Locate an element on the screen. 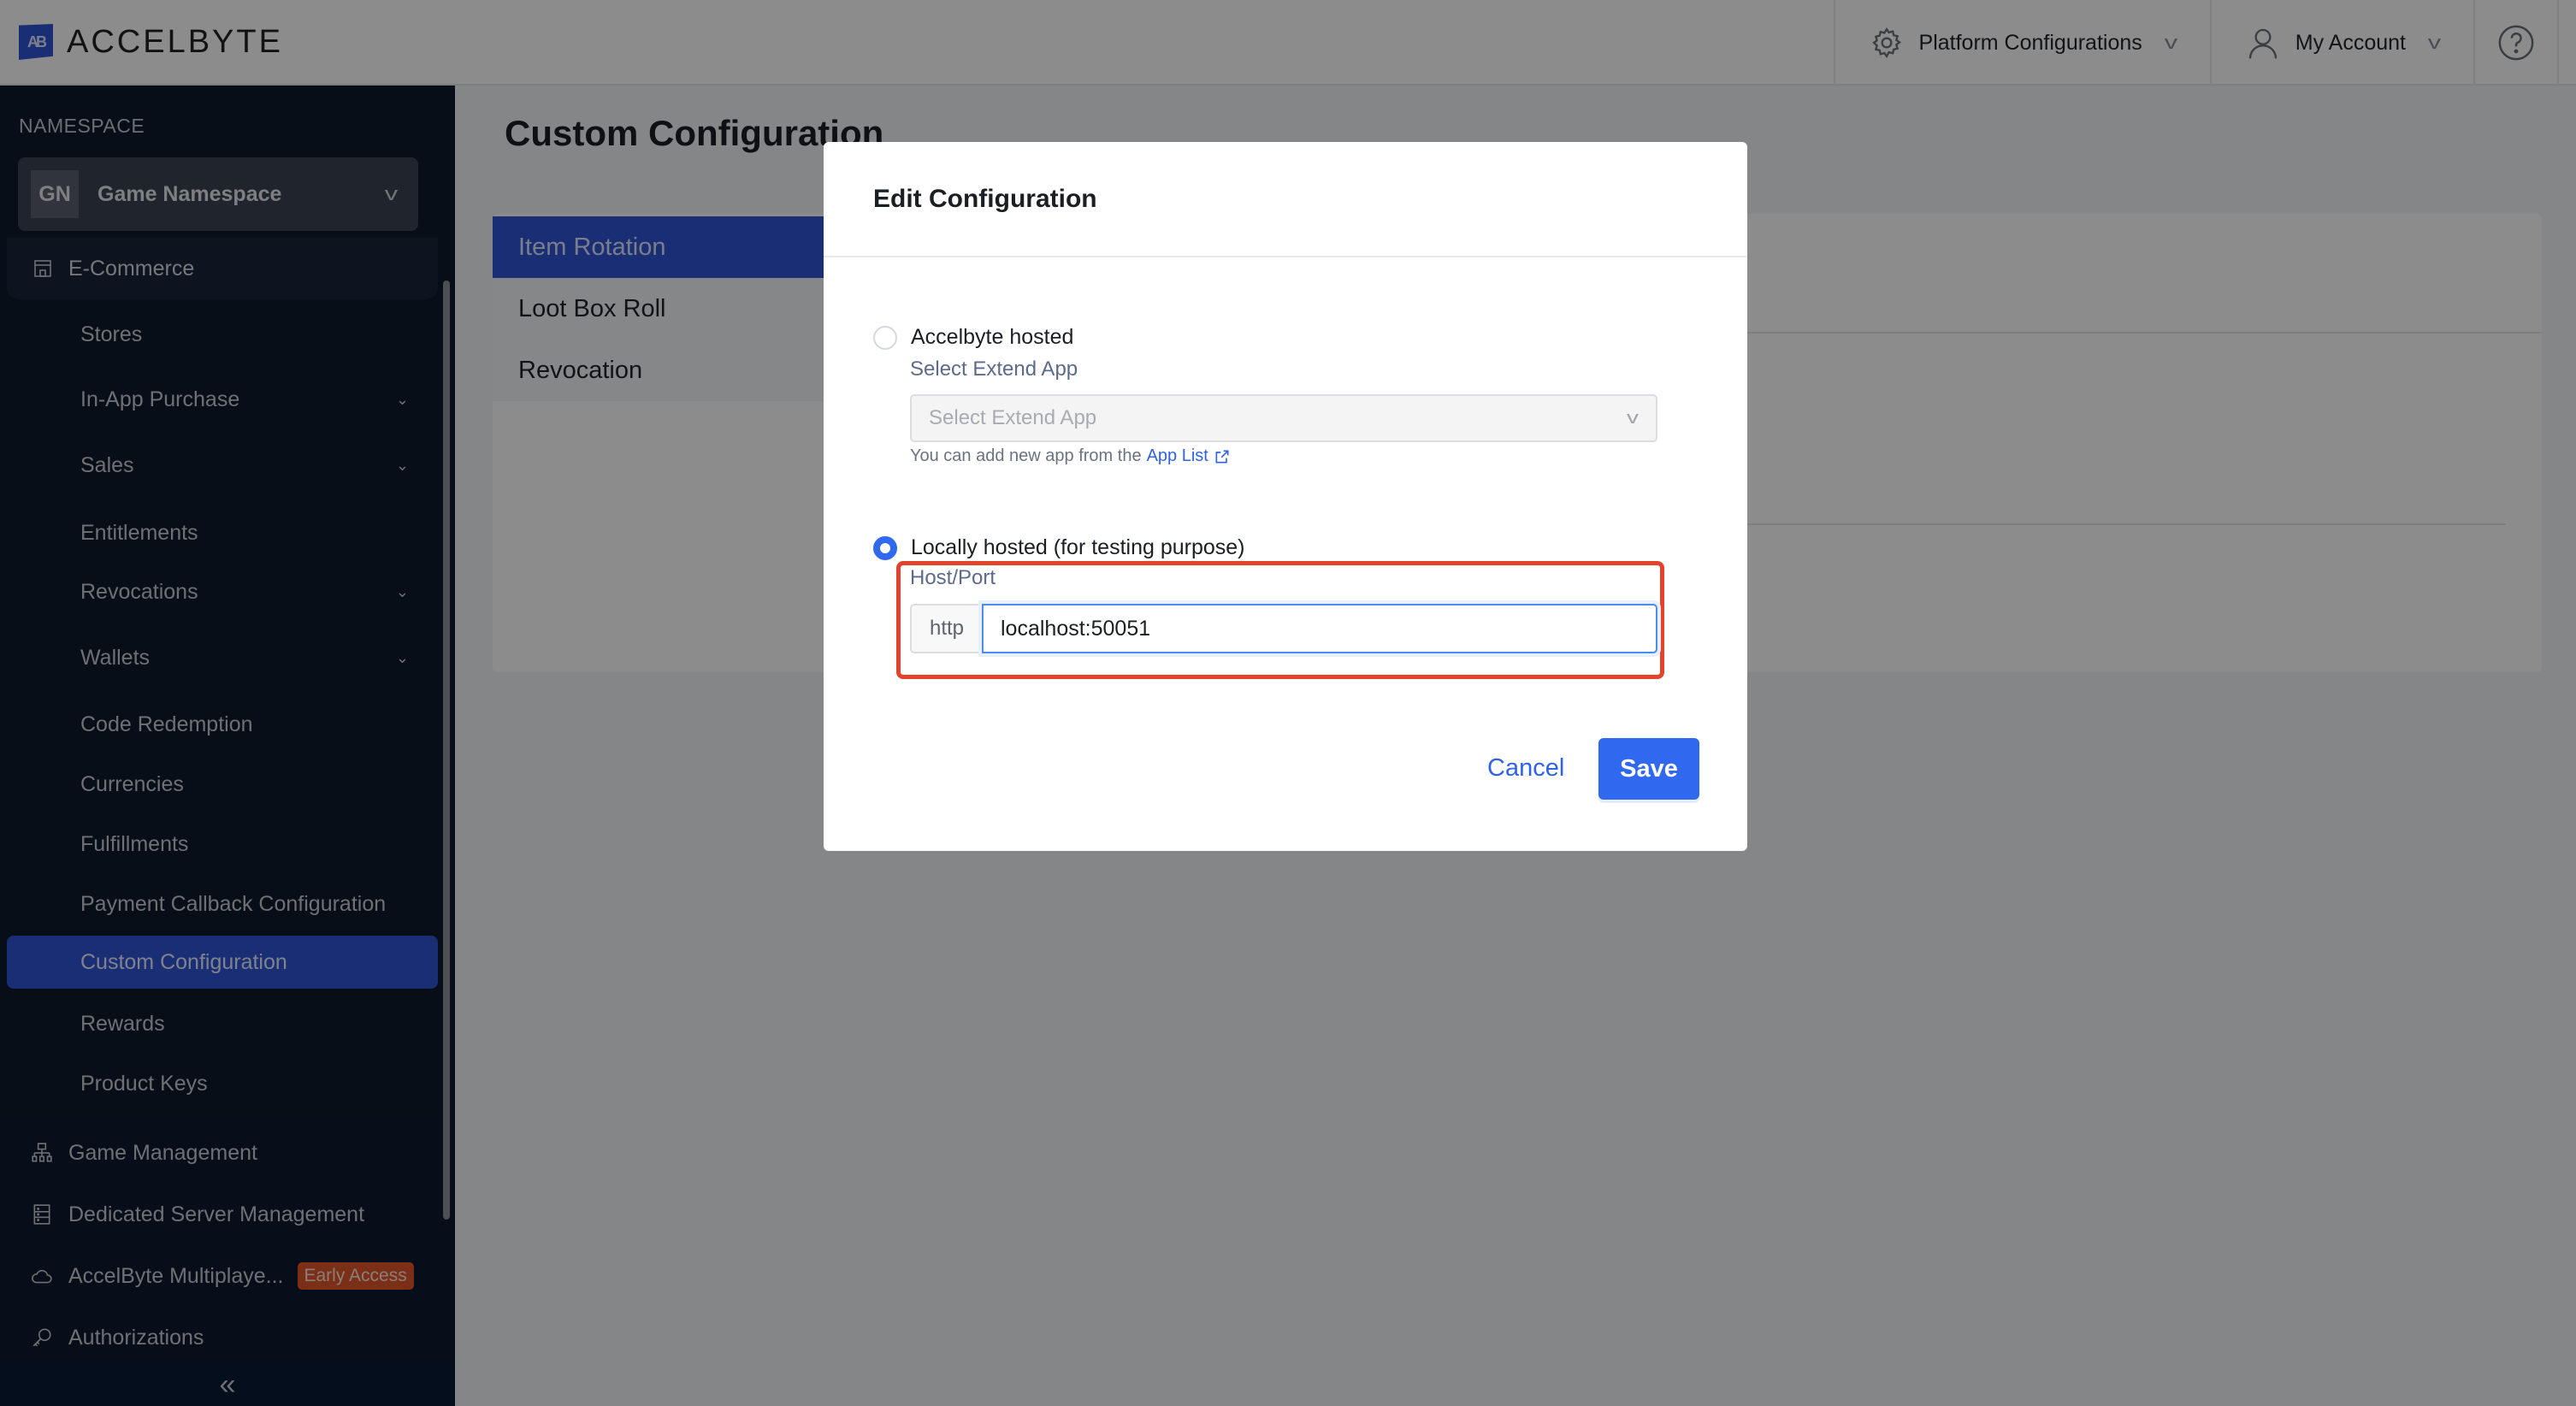  radio-button is located at coordinates (885, 338).